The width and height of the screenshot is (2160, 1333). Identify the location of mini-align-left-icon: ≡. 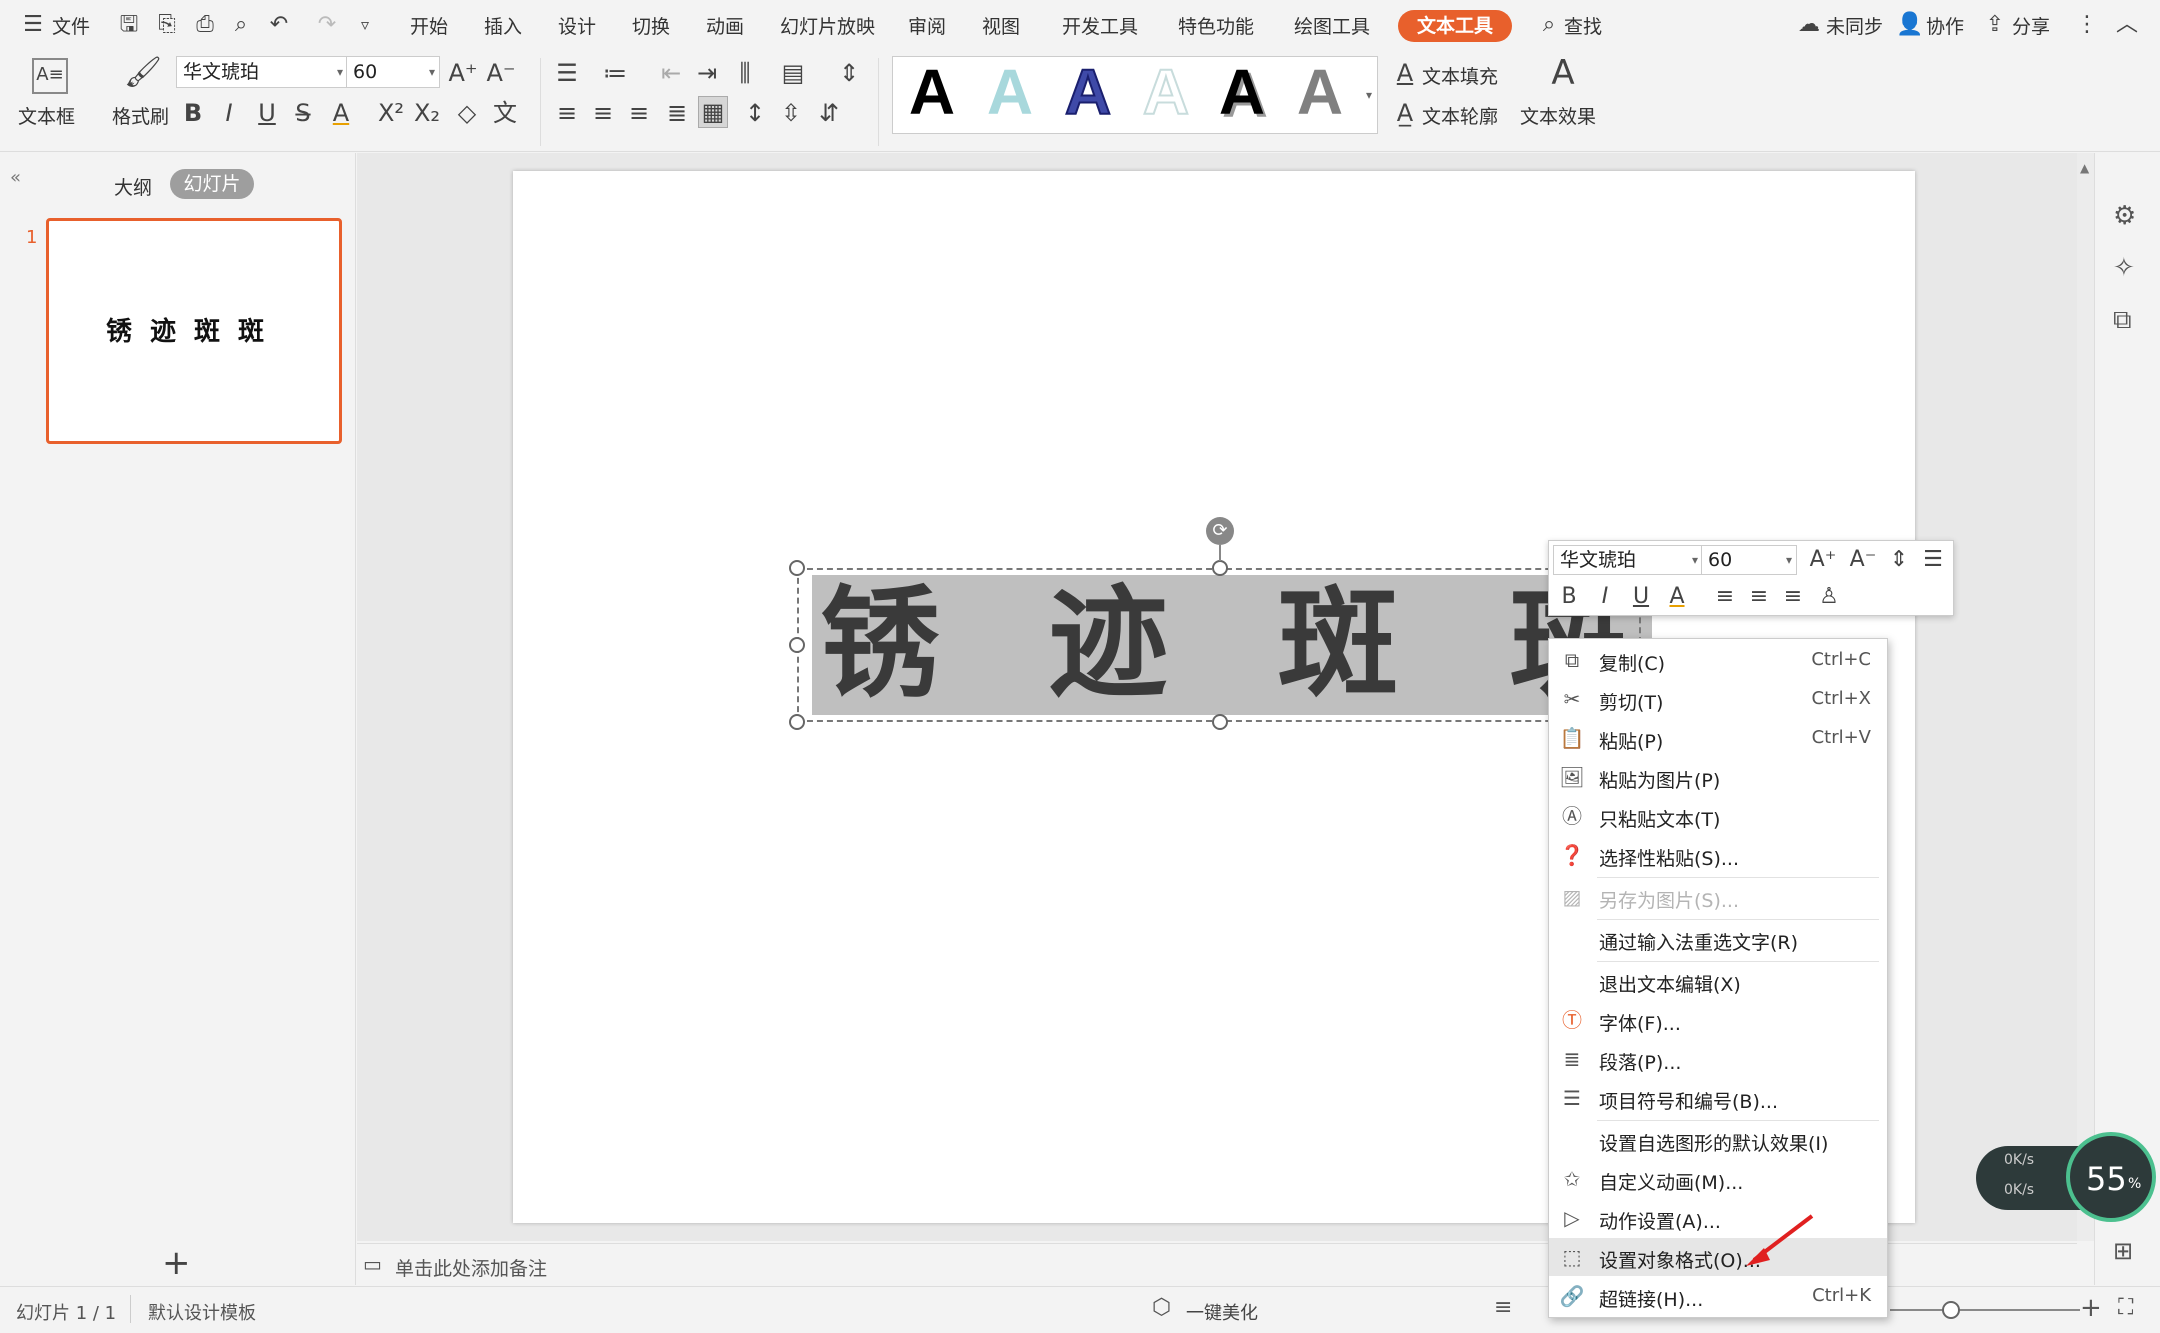
(1725, 597).